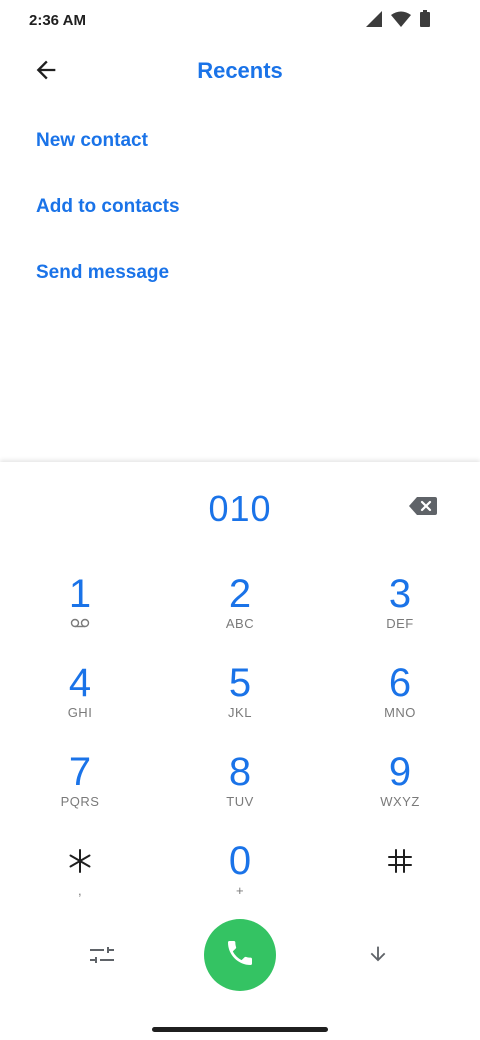 Image resolution: width=480 pixels, height=1040 pixels. Describe the element at coordinates (80, 772) in the screenshot. I see `key-digit: 7` at that location.